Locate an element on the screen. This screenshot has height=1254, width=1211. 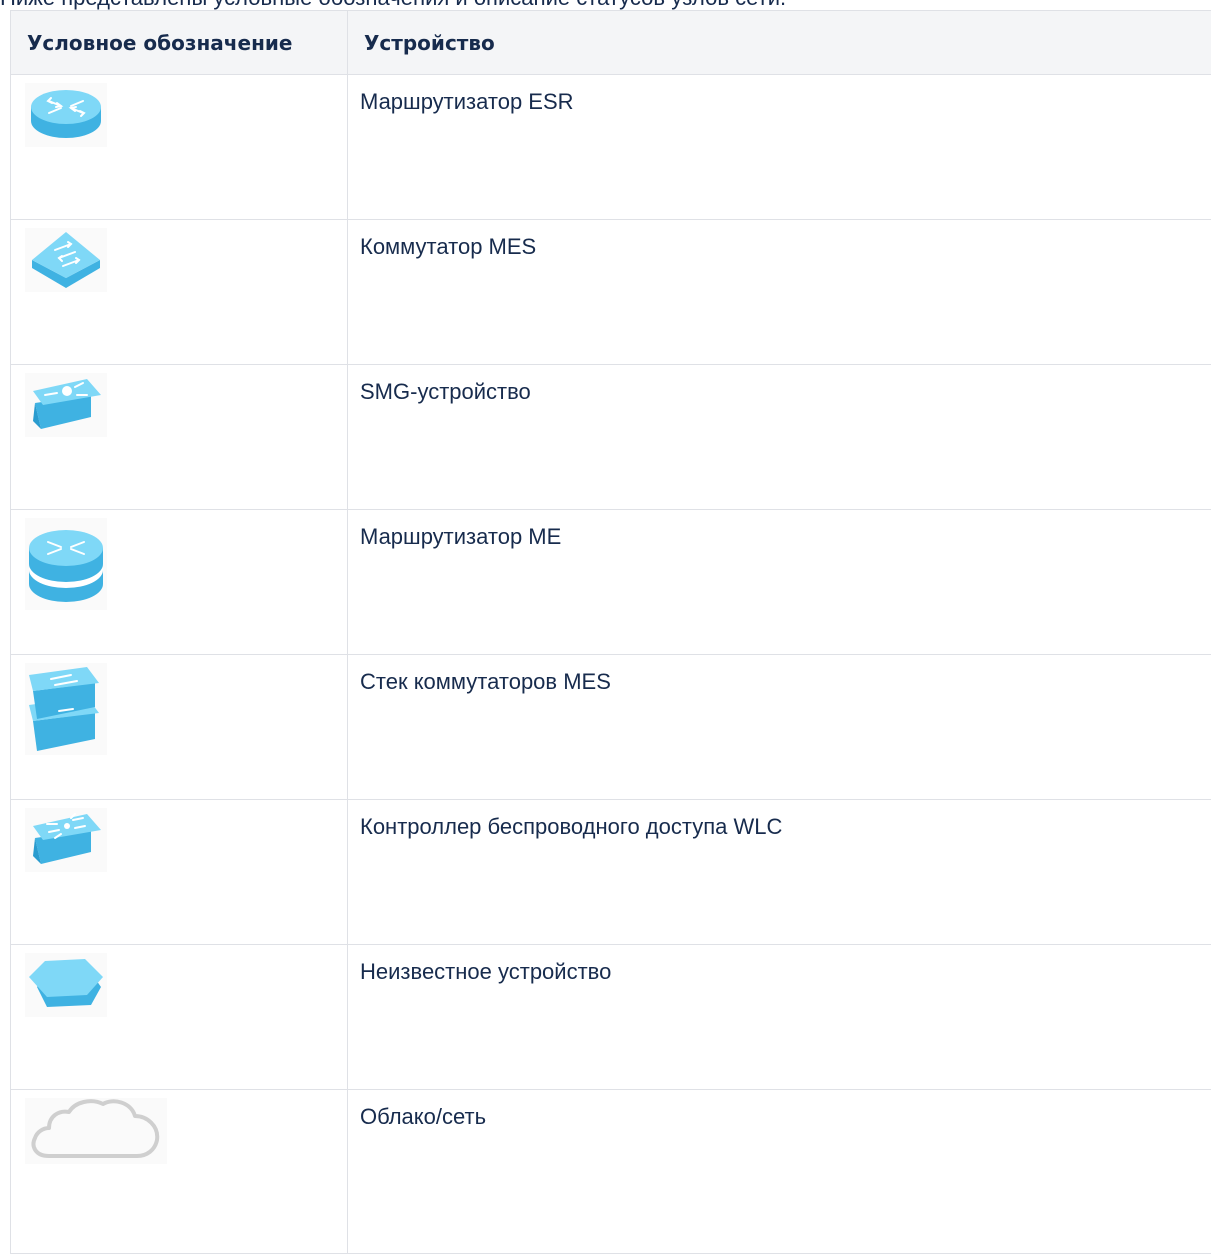
table-row: Коммутатор MES is located at coordinates (611, 292).